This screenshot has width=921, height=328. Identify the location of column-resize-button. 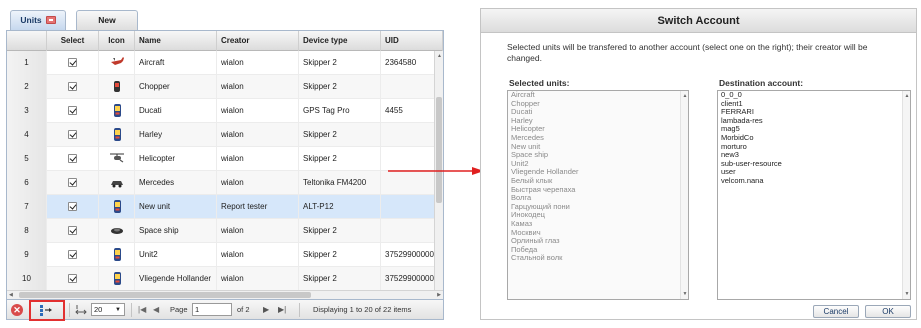
(81, 310).